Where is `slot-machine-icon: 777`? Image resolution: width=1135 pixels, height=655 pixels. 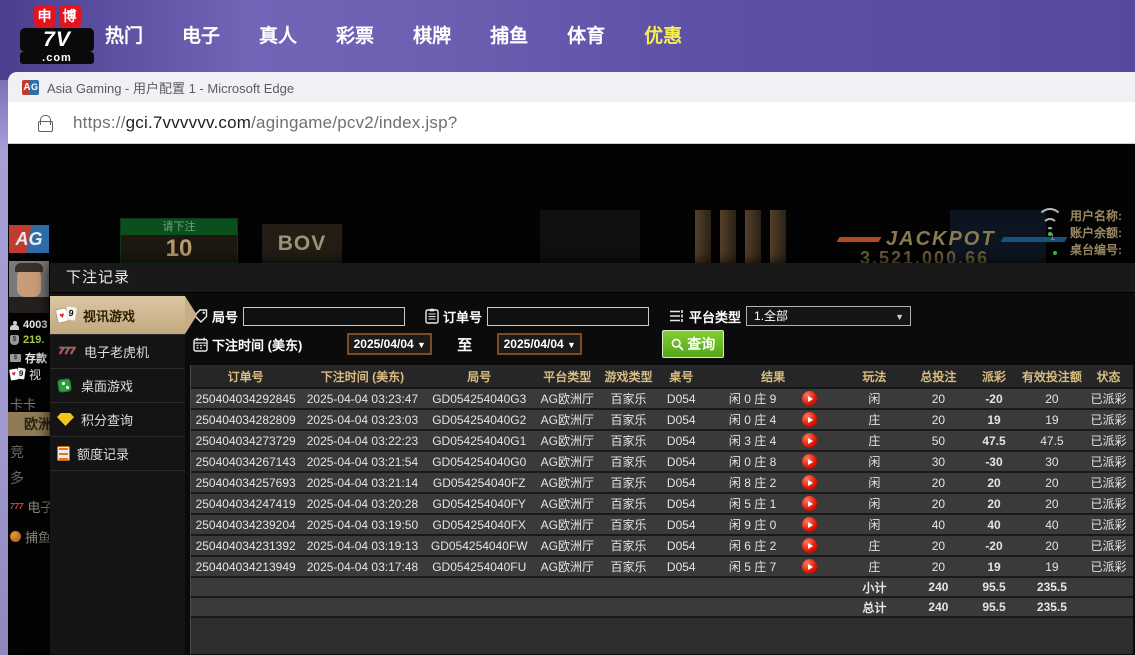
slot-machine-icon: 777 is located at coordinates (17, 506).